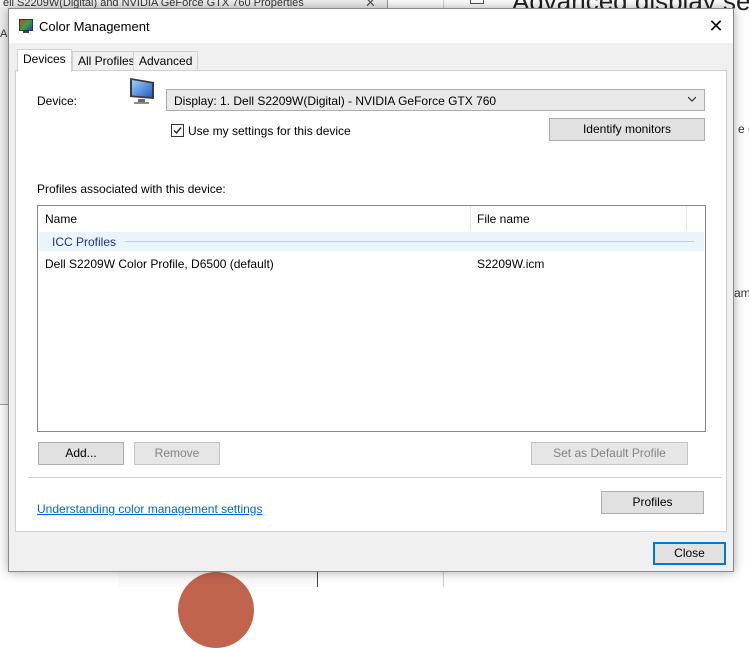  Describe the element at coordinates (216, 610) in the screenshot. I see `background-avatar` at that location.